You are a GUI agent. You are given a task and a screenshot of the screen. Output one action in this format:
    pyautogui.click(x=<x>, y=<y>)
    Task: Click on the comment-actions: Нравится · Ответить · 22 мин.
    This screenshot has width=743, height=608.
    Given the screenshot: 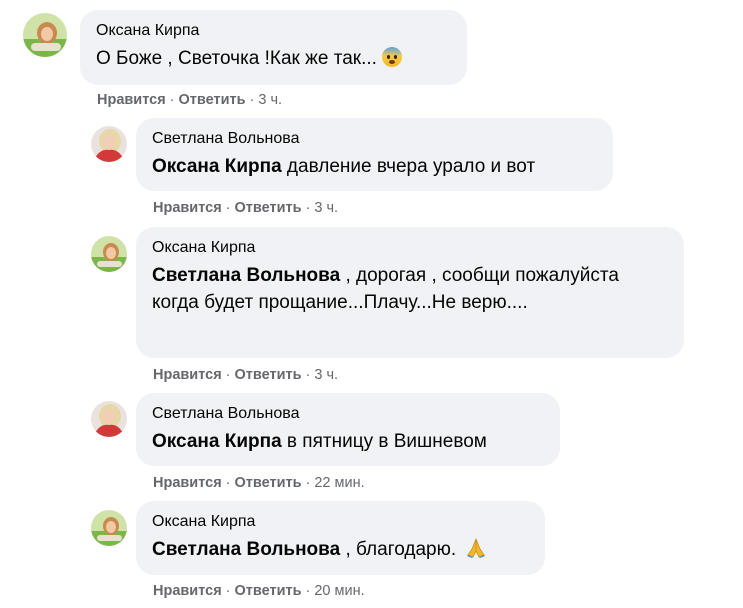 What is the action you would take?
    pyautogui.click(x=259, y=483)
    